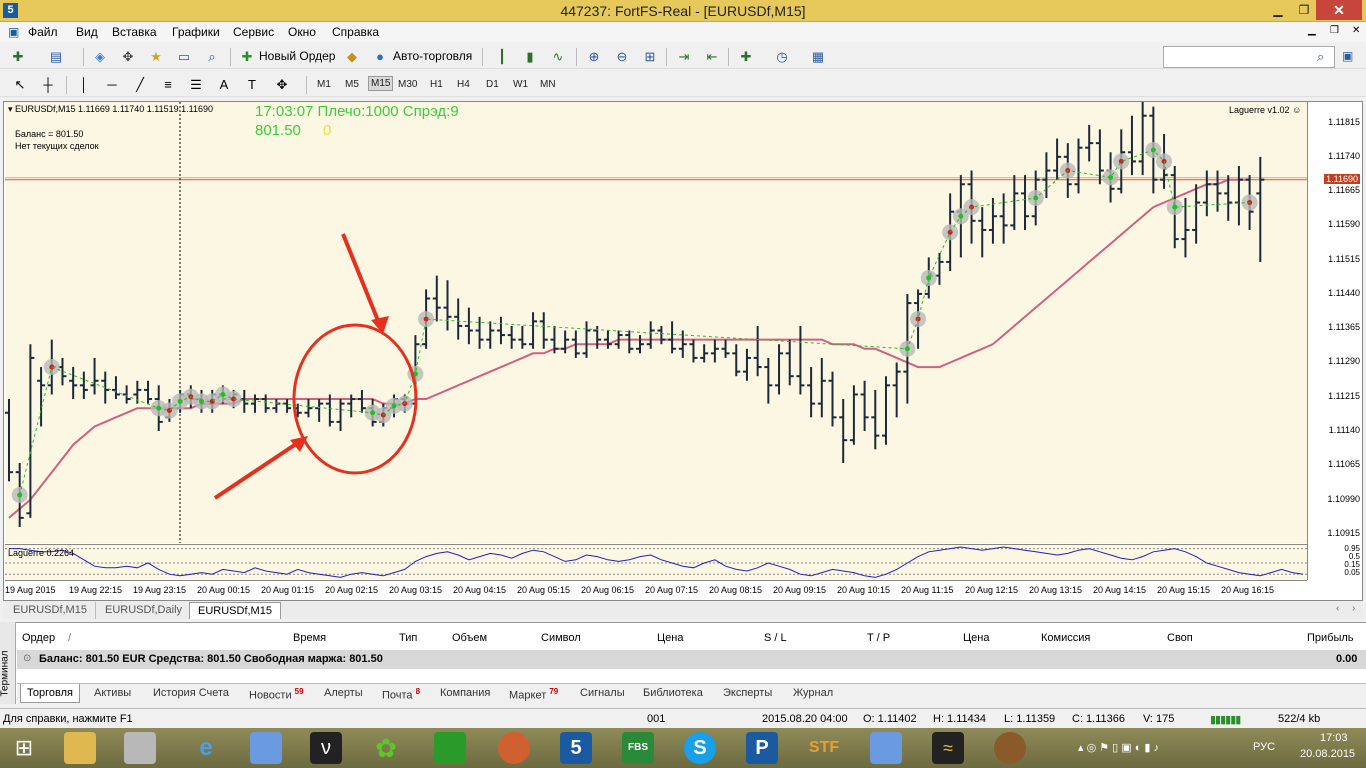 The image size is (1366, 768). I want to click on menu-view: Вид, so click(87, 32).